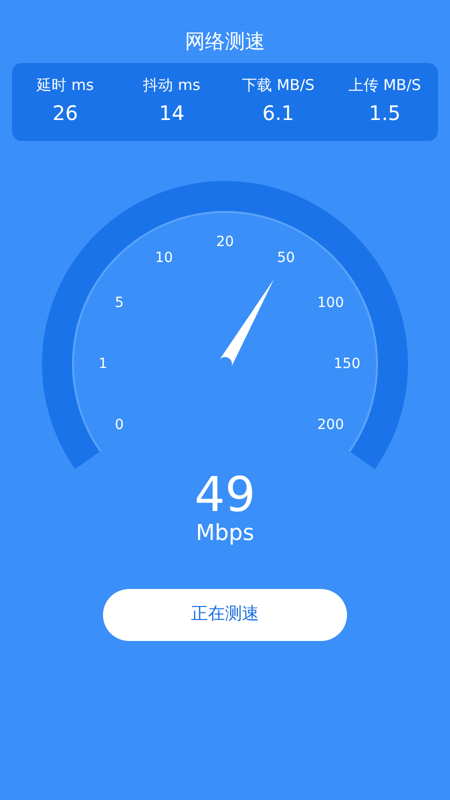 The width and height of the screenshot is (450, 800). I want to click on page-title: 网络测速, so click(225, 41).